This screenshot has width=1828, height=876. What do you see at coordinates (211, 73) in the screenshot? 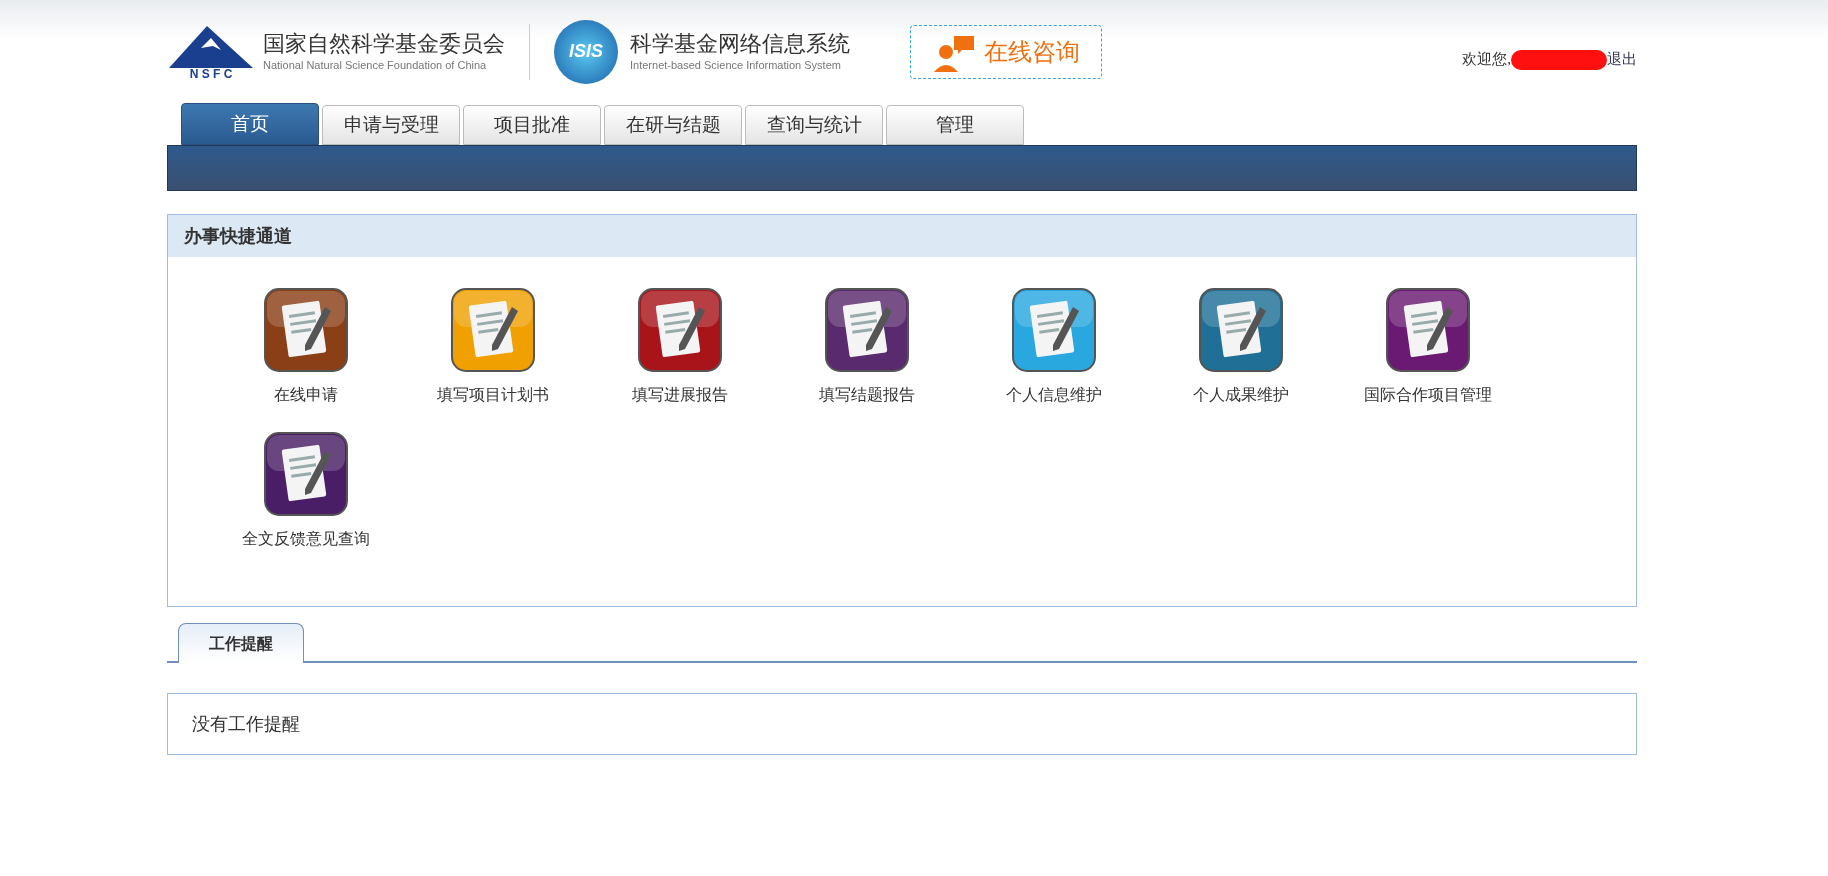
I see `org-abbreviation: N S F C` at bounding box center [211, 73].